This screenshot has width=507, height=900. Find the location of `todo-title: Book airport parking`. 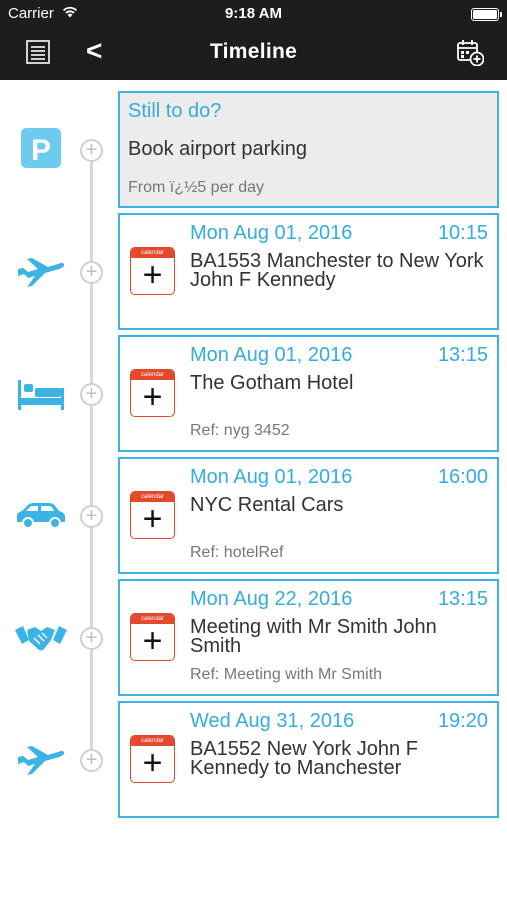

todo-title: Book airport parking is located at coordinates (217, 149).